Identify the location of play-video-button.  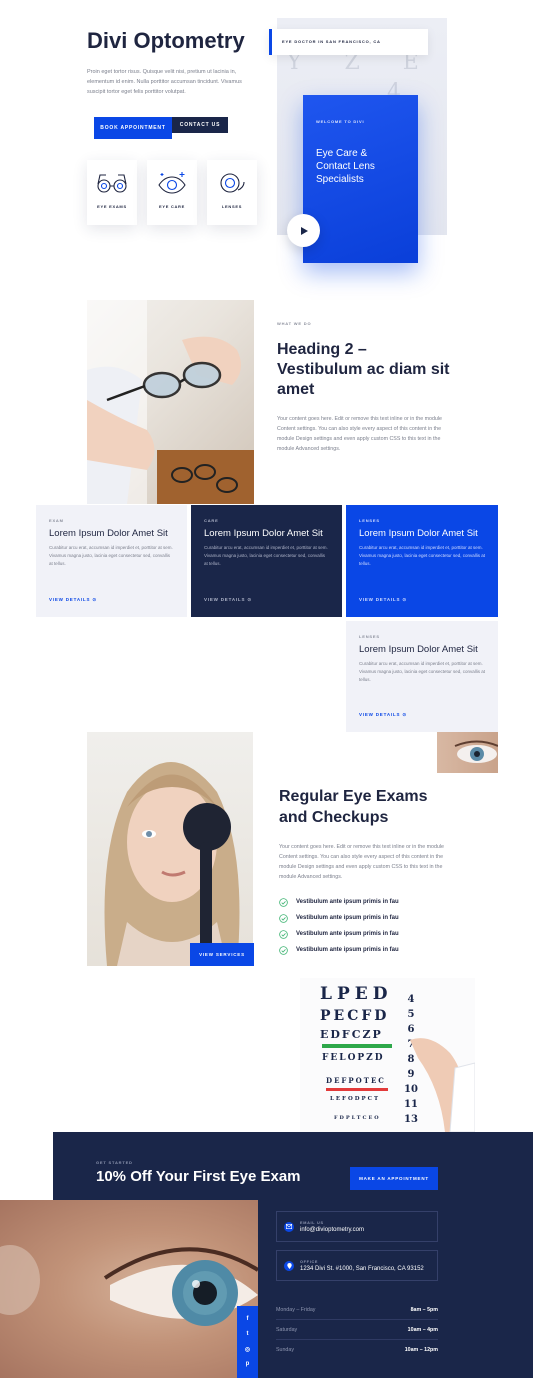
(303, 230).